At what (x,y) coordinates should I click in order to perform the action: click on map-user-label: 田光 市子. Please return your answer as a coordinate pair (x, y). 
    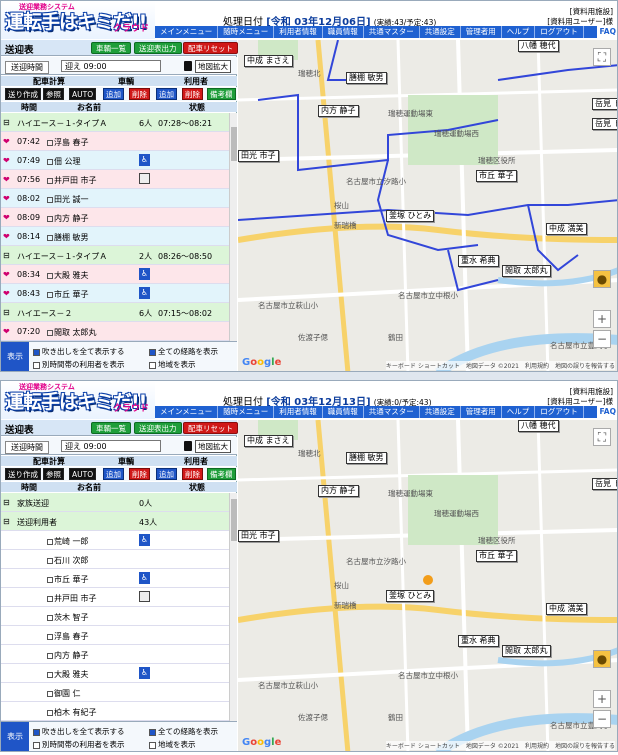
    Looking at the image, I should click on (258, 156).